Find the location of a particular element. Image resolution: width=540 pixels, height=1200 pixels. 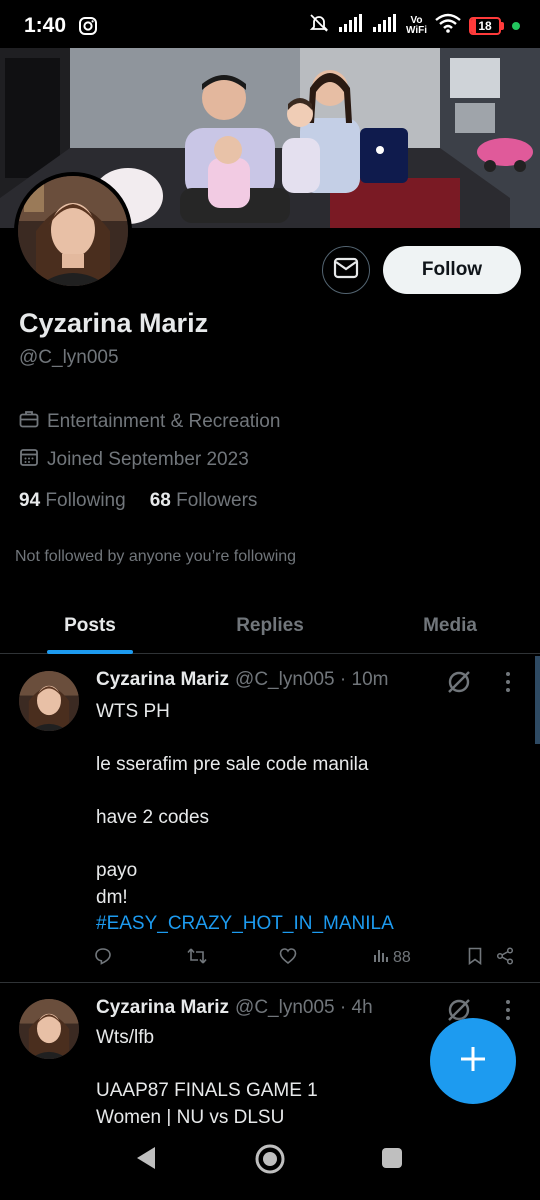

post-line: dm! is located at coordinates (112, 897).